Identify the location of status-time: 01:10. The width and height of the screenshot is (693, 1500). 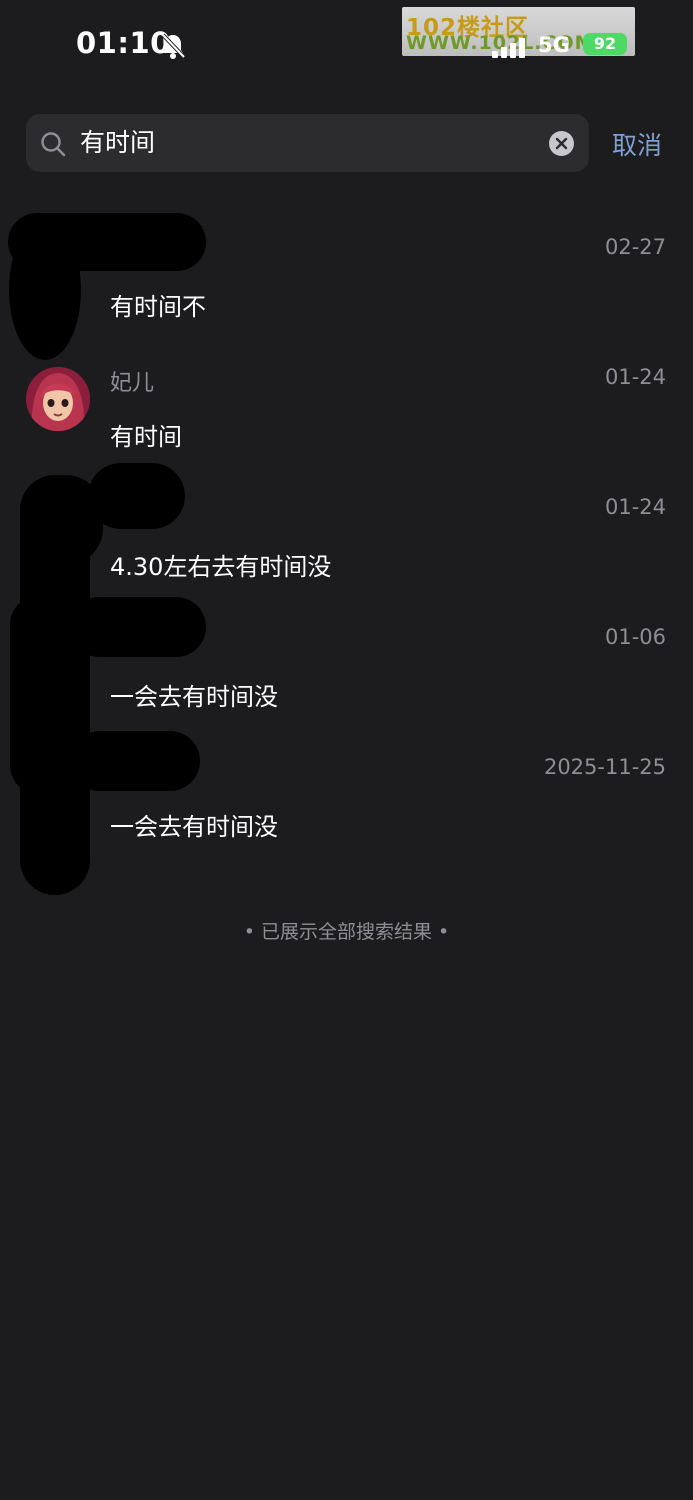
(123, 43).